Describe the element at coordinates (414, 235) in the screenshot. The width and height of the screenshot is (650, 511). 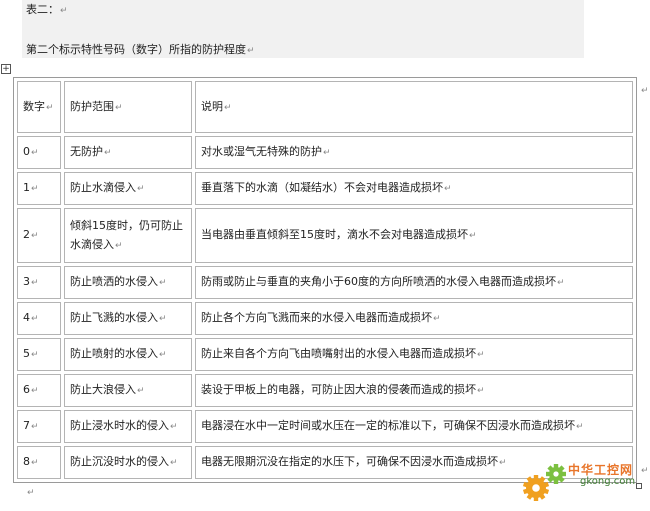
I see `cell-description: 当电器由垂直倾斜至15度时，滴水不会对电器造成损坏↵` at that location.